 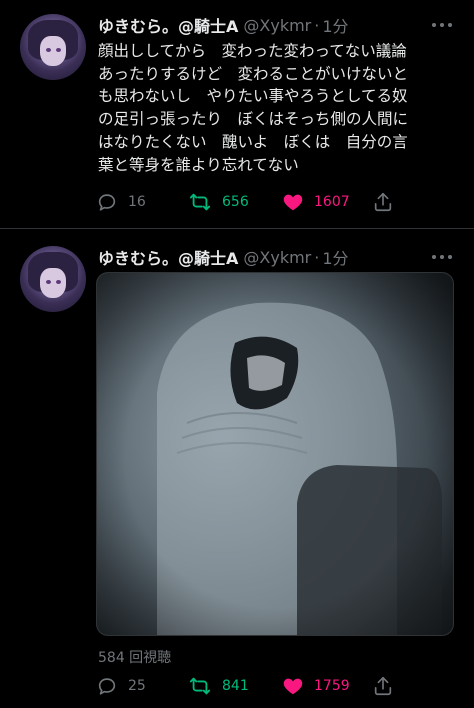 What do you see at coordinates (332, 202) in the screenshot?
I see `like-count: 1607` at bounding box center [332, 202].